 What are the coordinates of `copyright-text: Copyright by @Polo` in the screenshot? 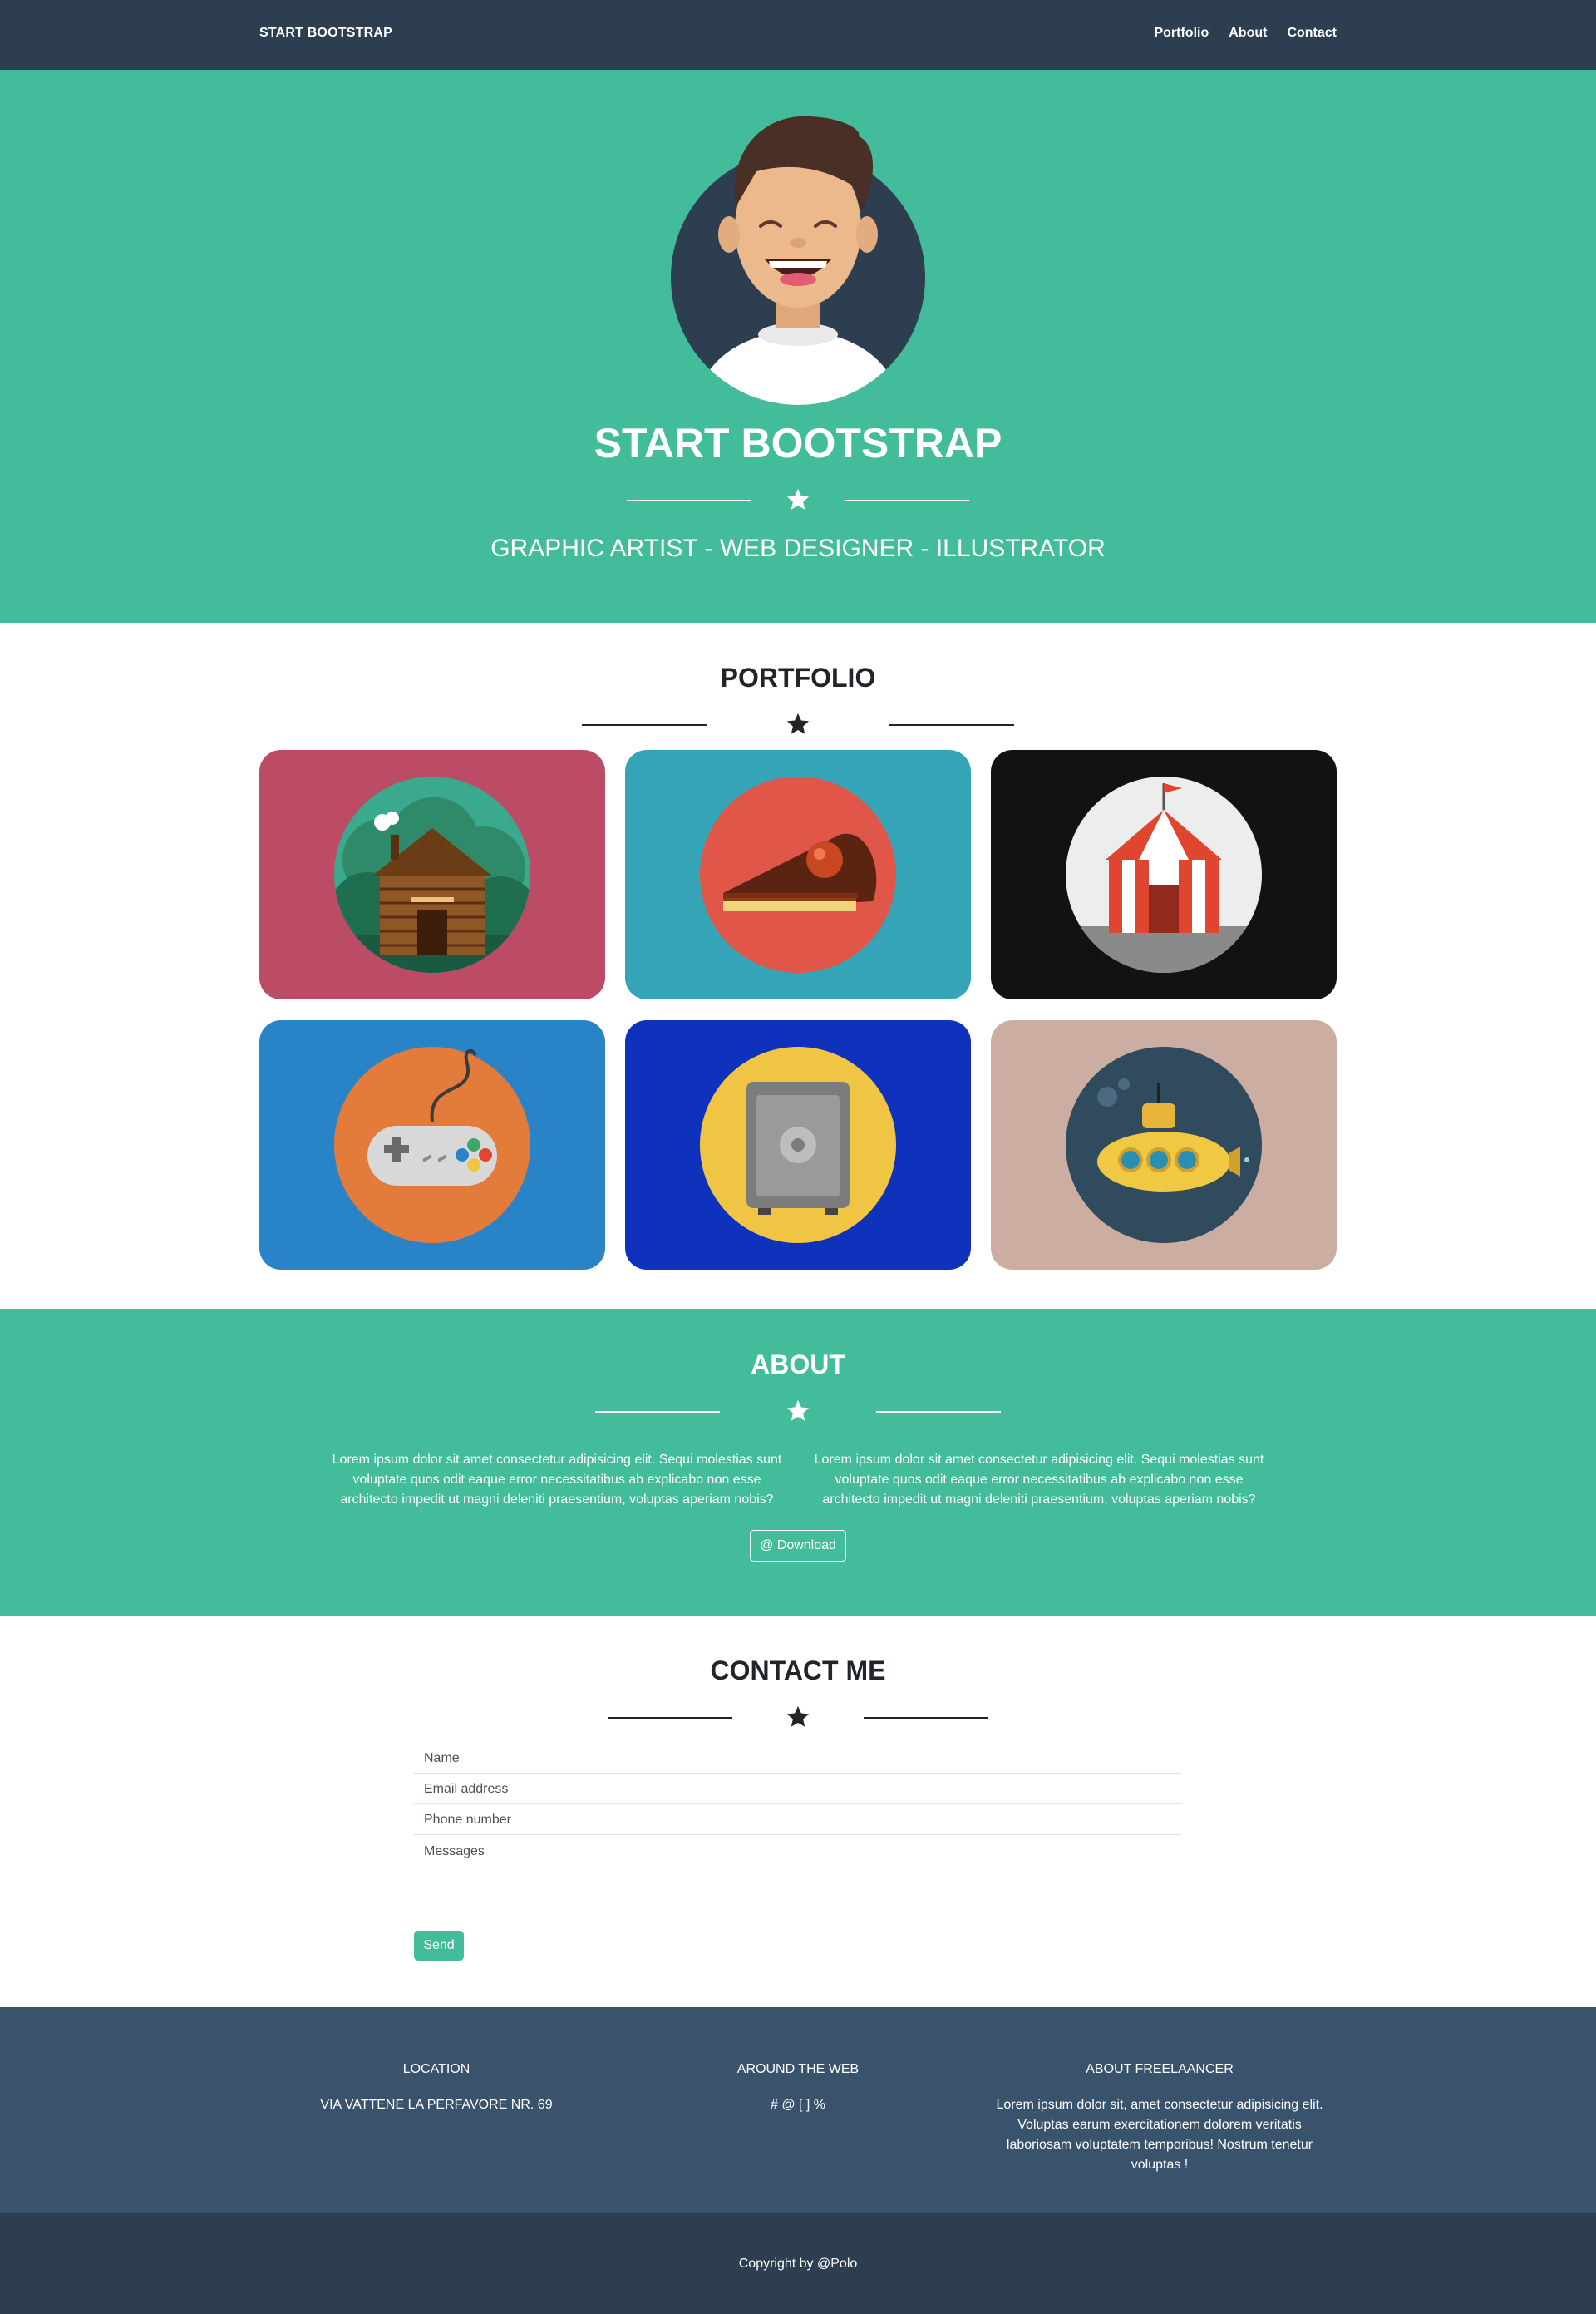 It's located at (798, 2264).